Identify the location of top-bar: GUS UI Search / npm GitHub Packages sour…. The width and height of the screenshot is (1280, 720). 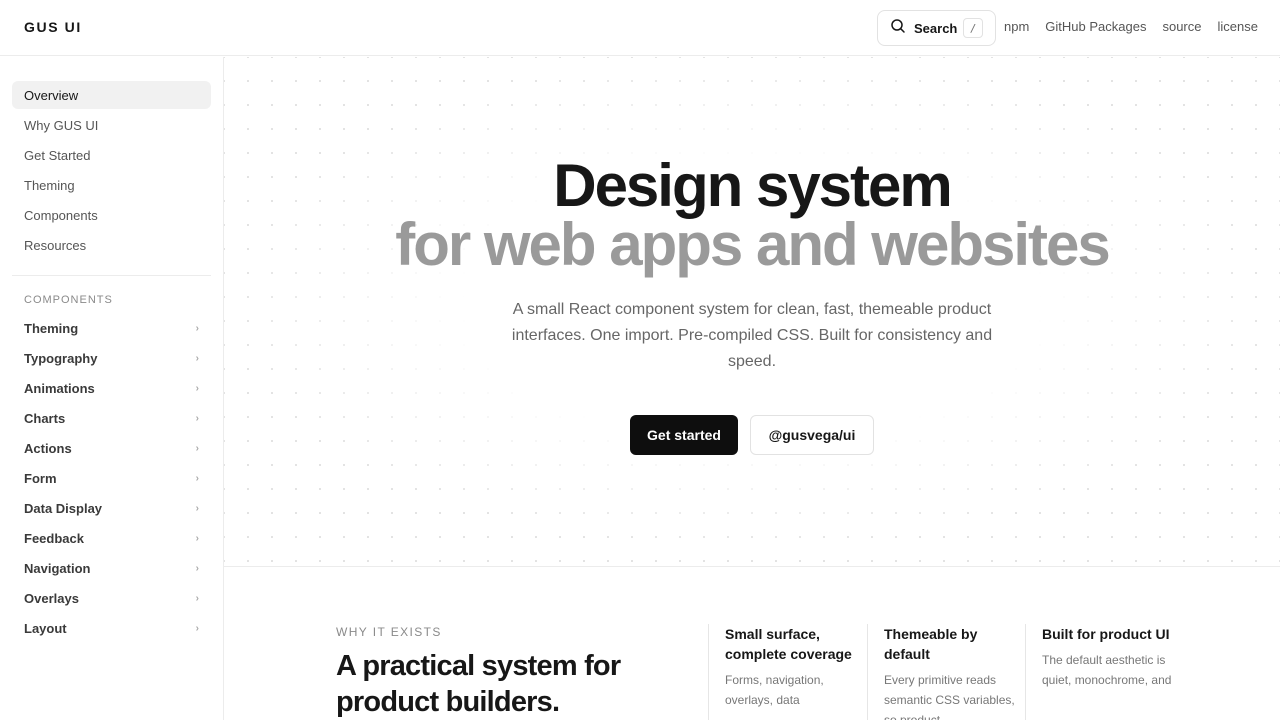
(640, 28).